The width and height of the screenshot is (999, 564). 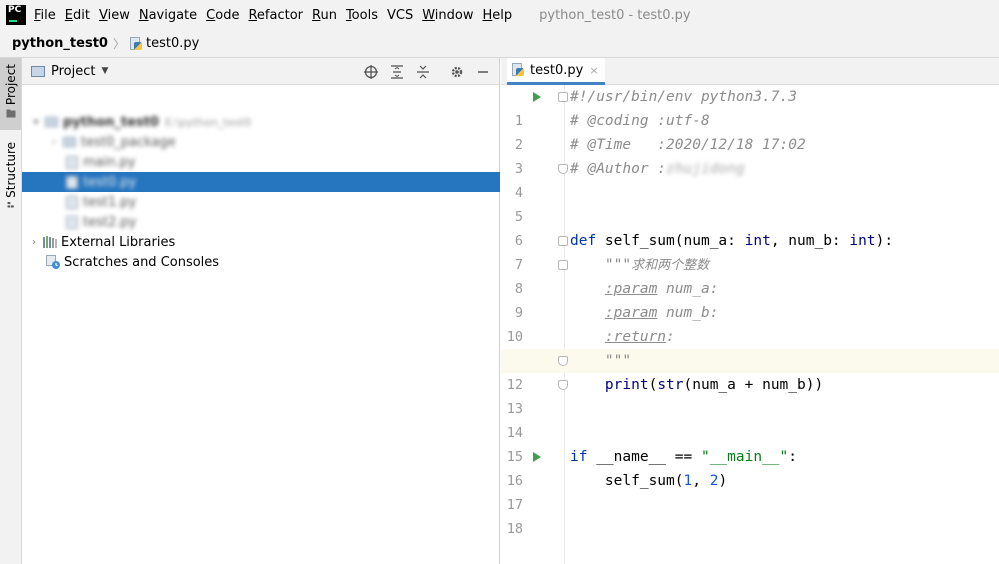 I want to click on project-folder-icon, so click(x=38, y=71).